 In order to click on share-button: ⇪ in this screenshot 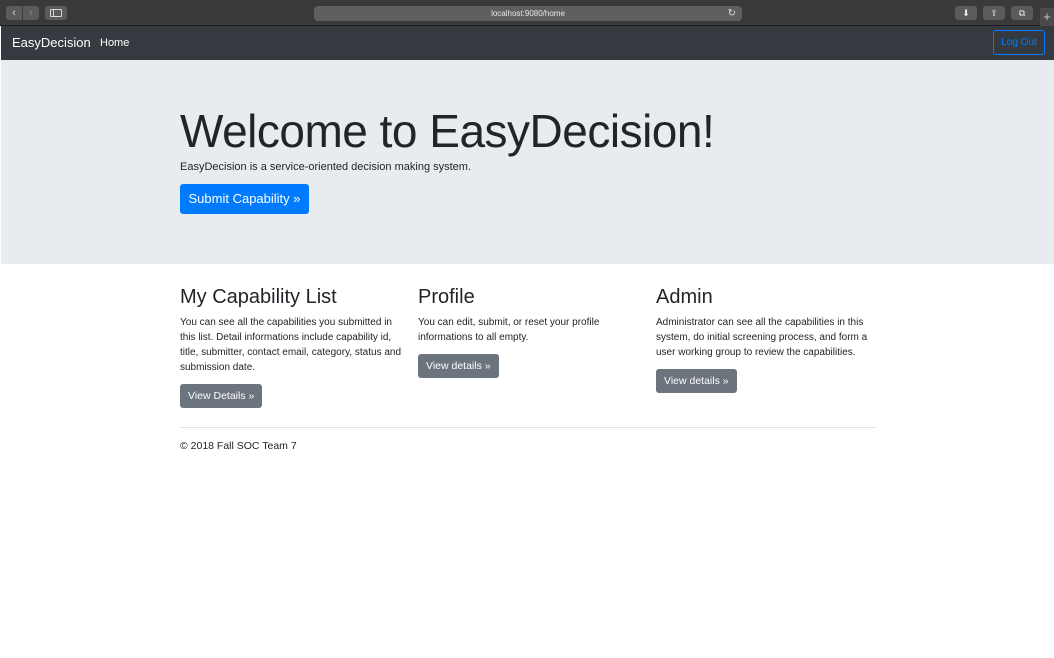, I will do `click(994, 13)`.